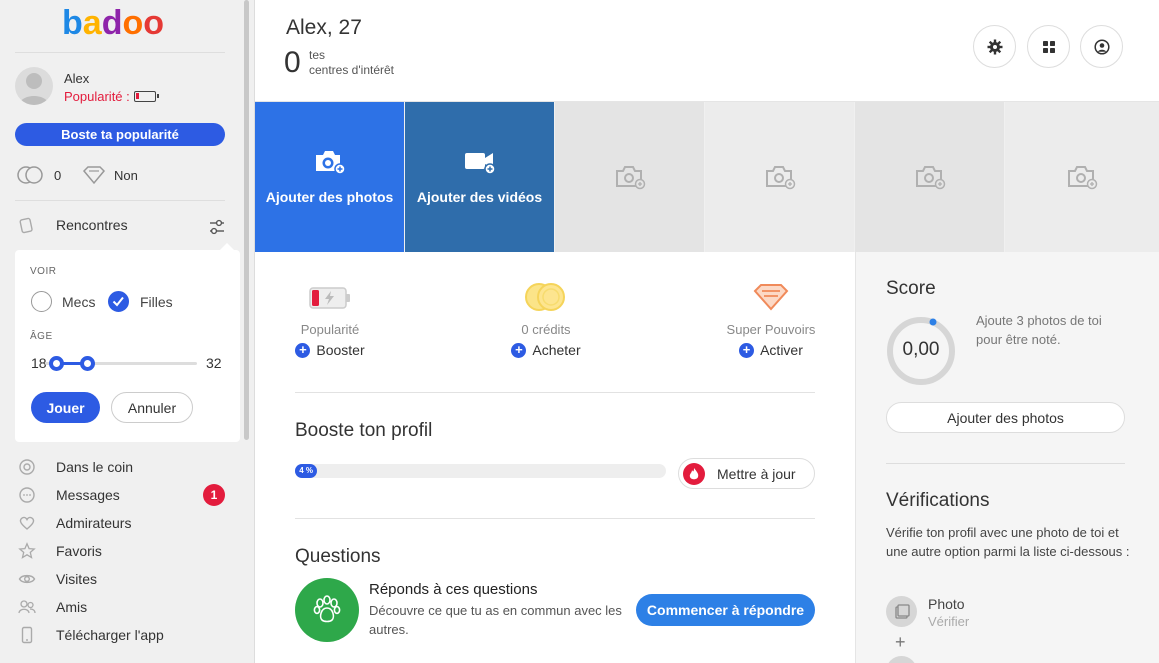 The image size is (1159, 663). What do you see at coordinates (94, 523) in the screenshot?
I see `sidebar-item-label: Admirateurs` at bounding box center [94, 523].